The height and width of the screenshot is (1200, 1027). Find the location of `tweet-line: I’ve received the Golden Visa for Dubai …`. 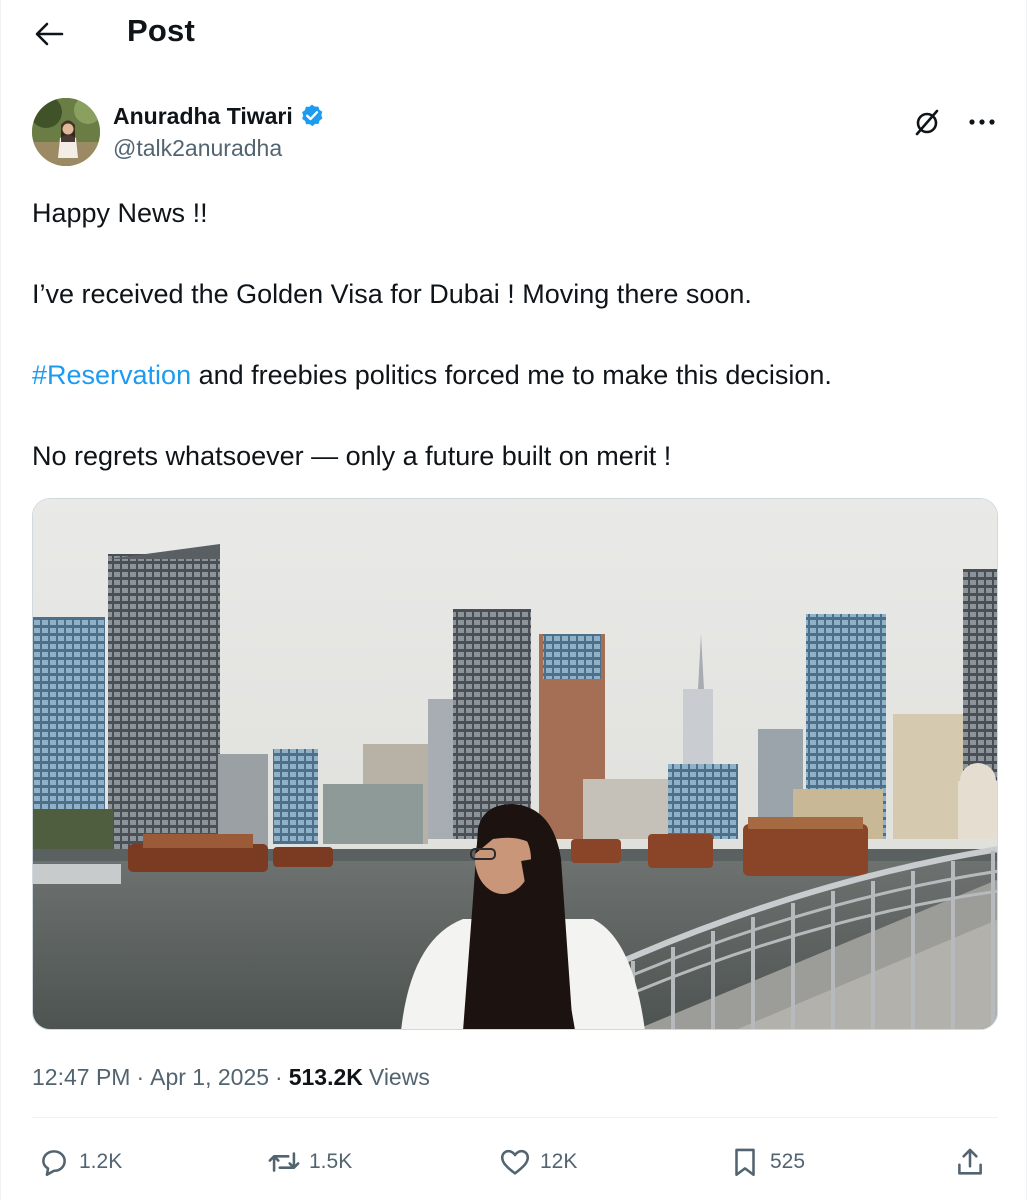

tweet-line: I’ve received the Golden Visa for Dubai … is located at coordinates (392, 294).